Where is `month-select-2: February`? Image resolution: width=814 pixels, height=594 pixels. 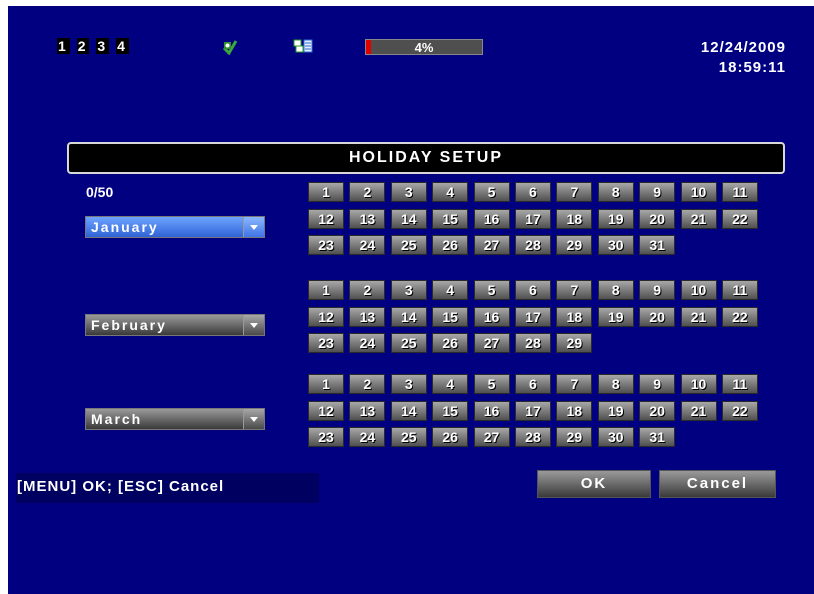
month-select-2: February is located at coordinates (175, 325).